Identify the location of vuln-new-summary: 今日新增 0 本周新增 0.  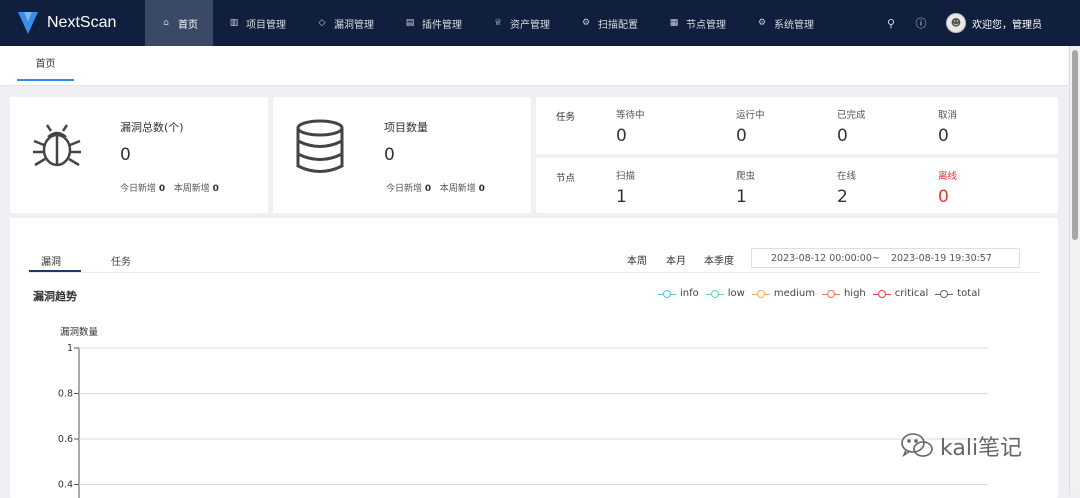
(169, 189).